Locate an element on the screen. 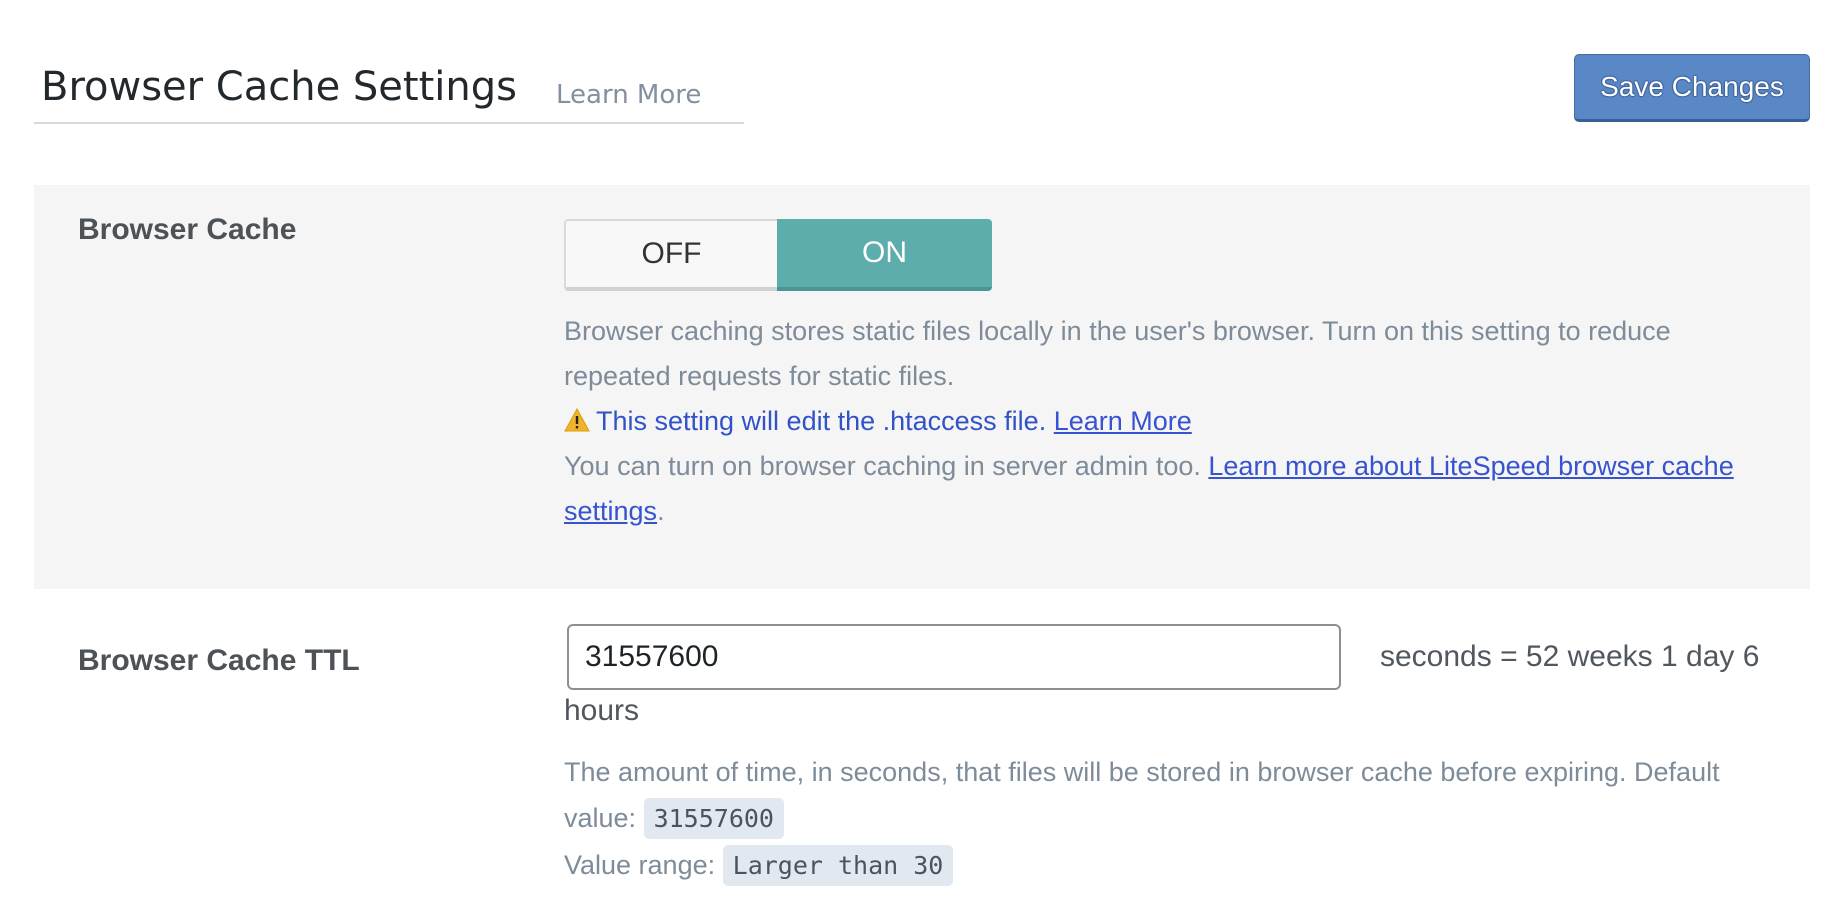 This screenshot has height=918, width=1836. ttl-value-range: Value range: Larger than 30 is located at coordinates (1174, 865).